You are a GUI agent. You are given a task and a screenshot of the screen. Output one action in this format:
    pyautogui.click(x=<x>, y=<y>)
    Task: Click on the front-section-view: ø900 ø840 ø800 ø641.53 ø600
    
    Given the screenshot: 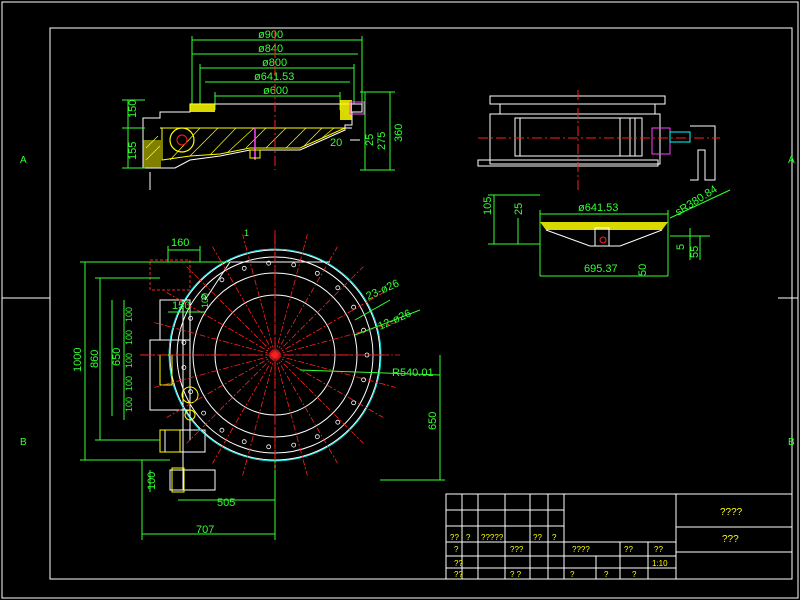 What is the action you would take?
    pyautogui.click(x=263, y=109)
    